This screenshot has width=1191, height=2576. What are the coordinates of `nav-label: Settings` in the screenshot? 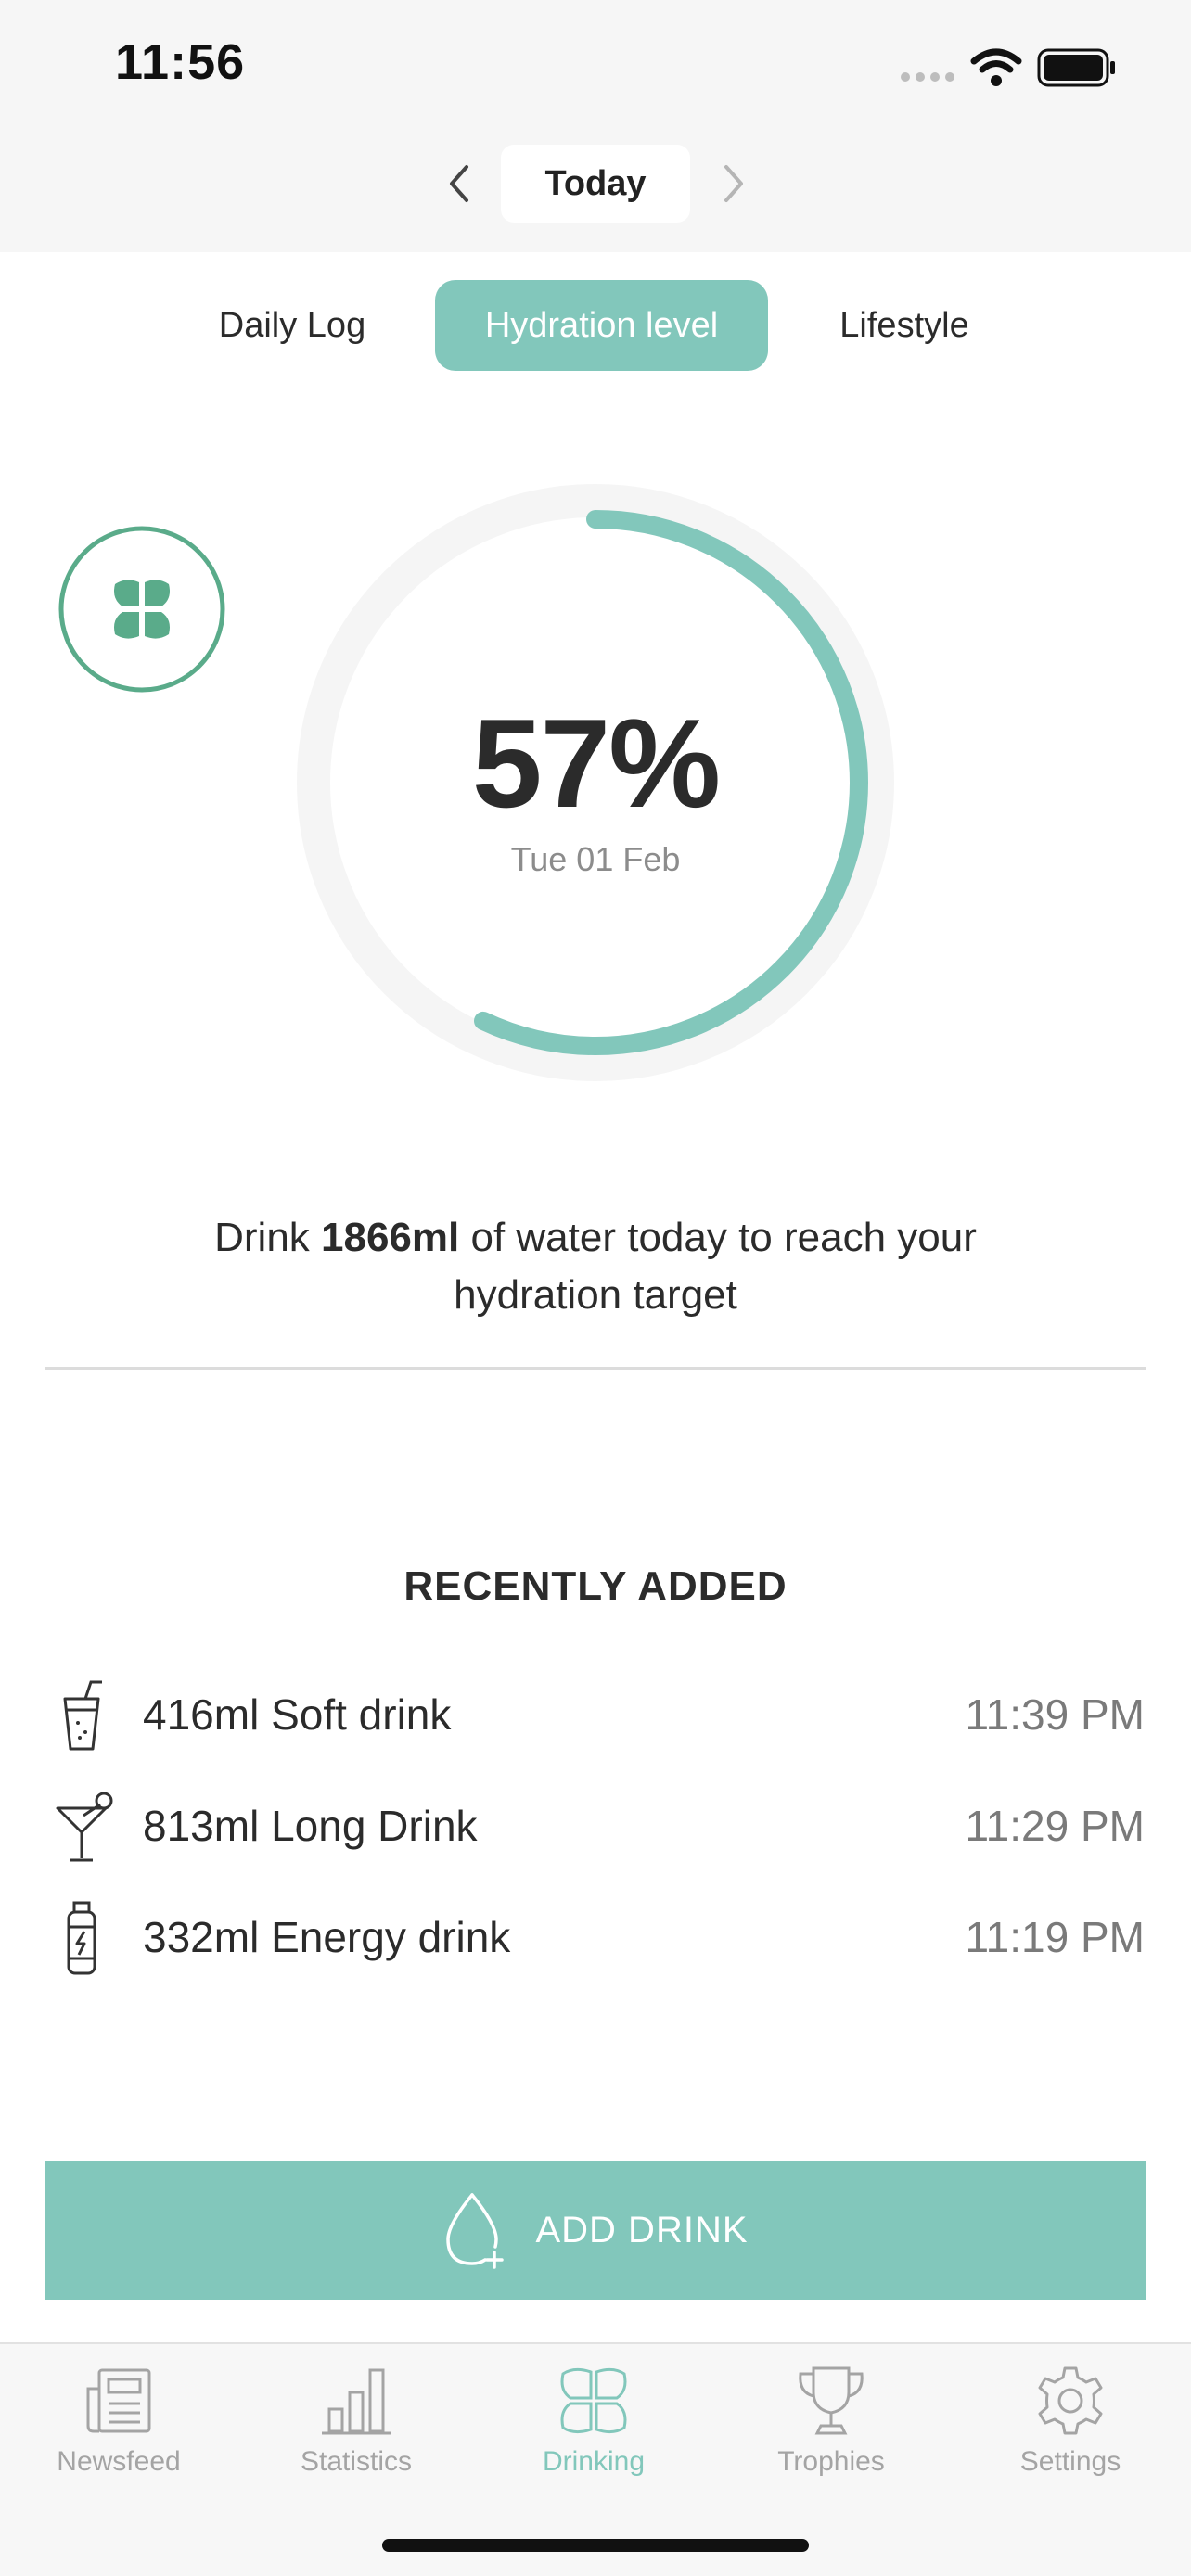 It's located at (1070, 2461).